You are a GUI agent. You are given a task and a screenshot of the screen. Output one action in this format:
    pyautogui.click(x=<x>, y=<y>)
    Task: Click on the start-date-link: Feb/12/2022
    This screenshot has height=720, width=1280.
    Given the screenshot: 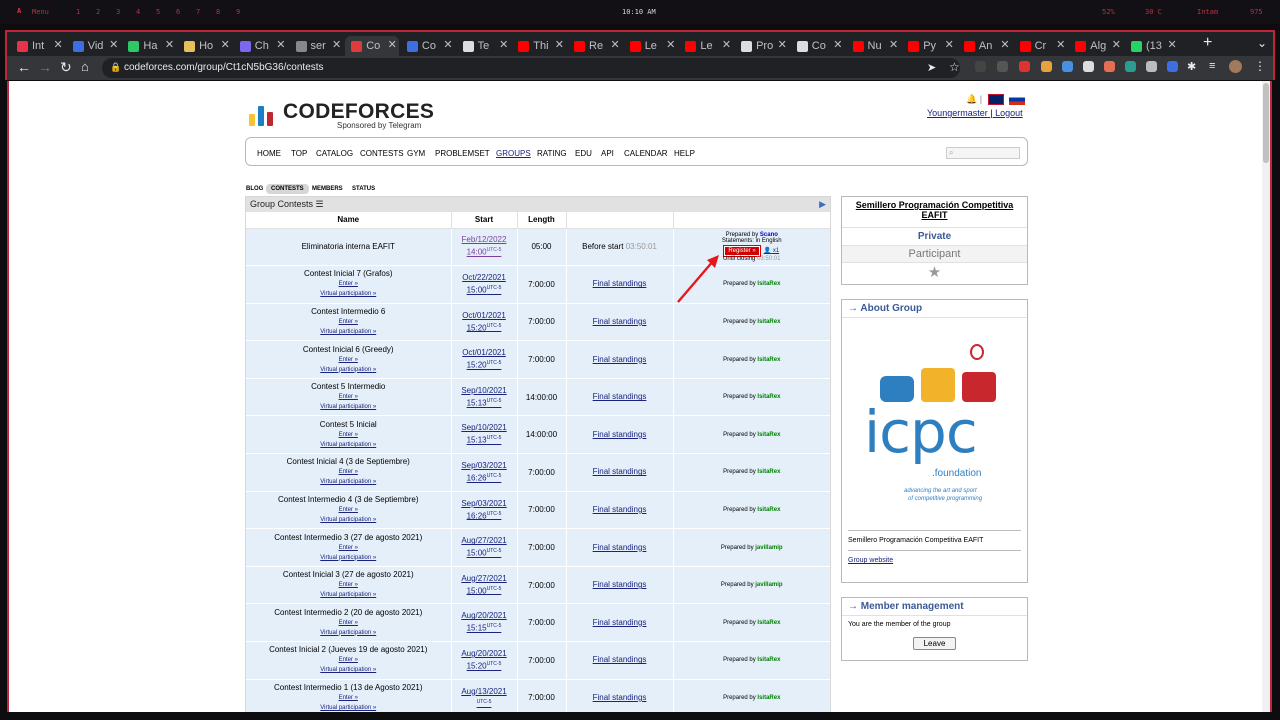 What is the action you would take?
    pyautogui.click(x=484, y=240)
    